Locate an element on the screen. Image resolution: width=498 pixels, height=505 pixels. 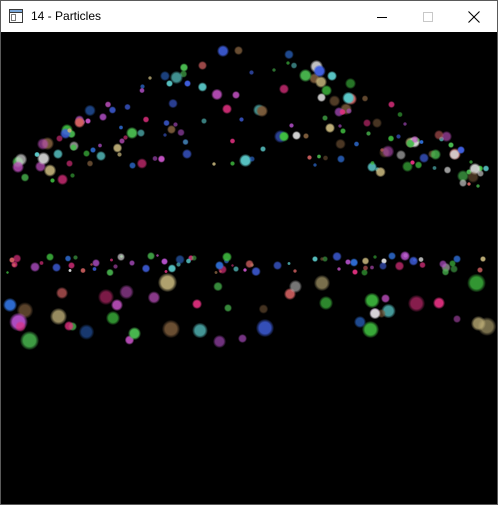
maximize-button is located at coordinates (428, 16).